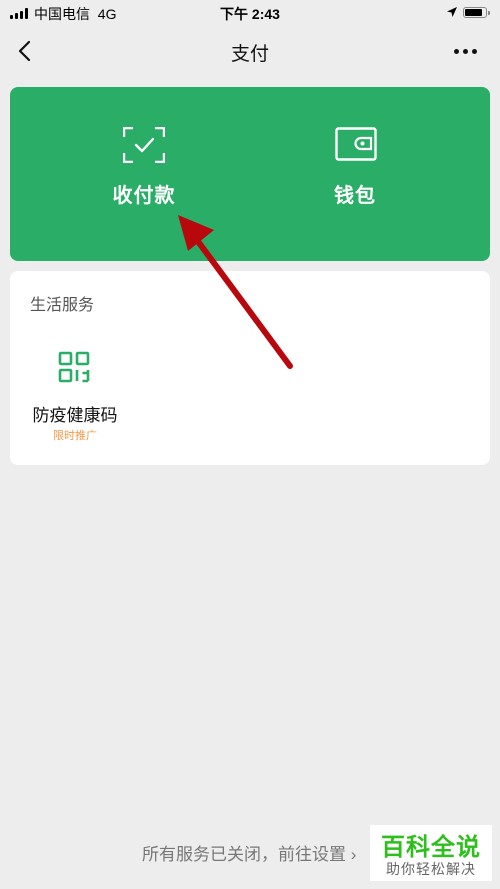  Describe the element at coordinates (355, 196) in the screenshot. I see `wallet-label: 钱包` at that location.